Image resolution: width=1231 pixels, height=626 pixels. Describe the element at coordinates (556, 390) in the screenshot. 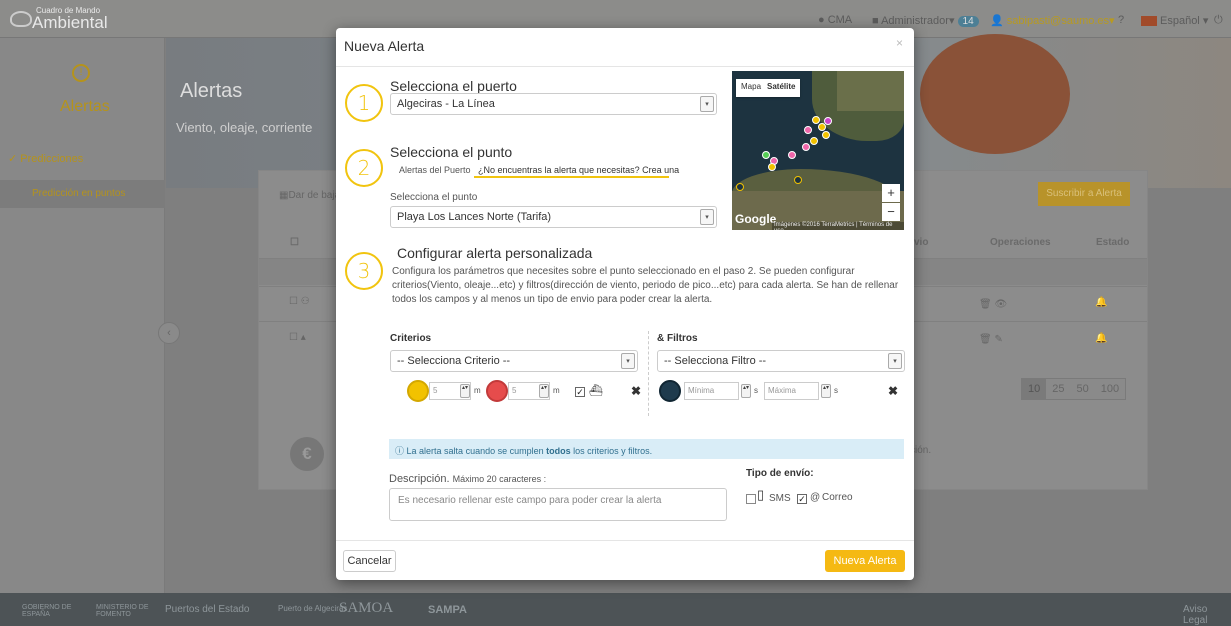

I see `criteria-unit-2: m` at that location.